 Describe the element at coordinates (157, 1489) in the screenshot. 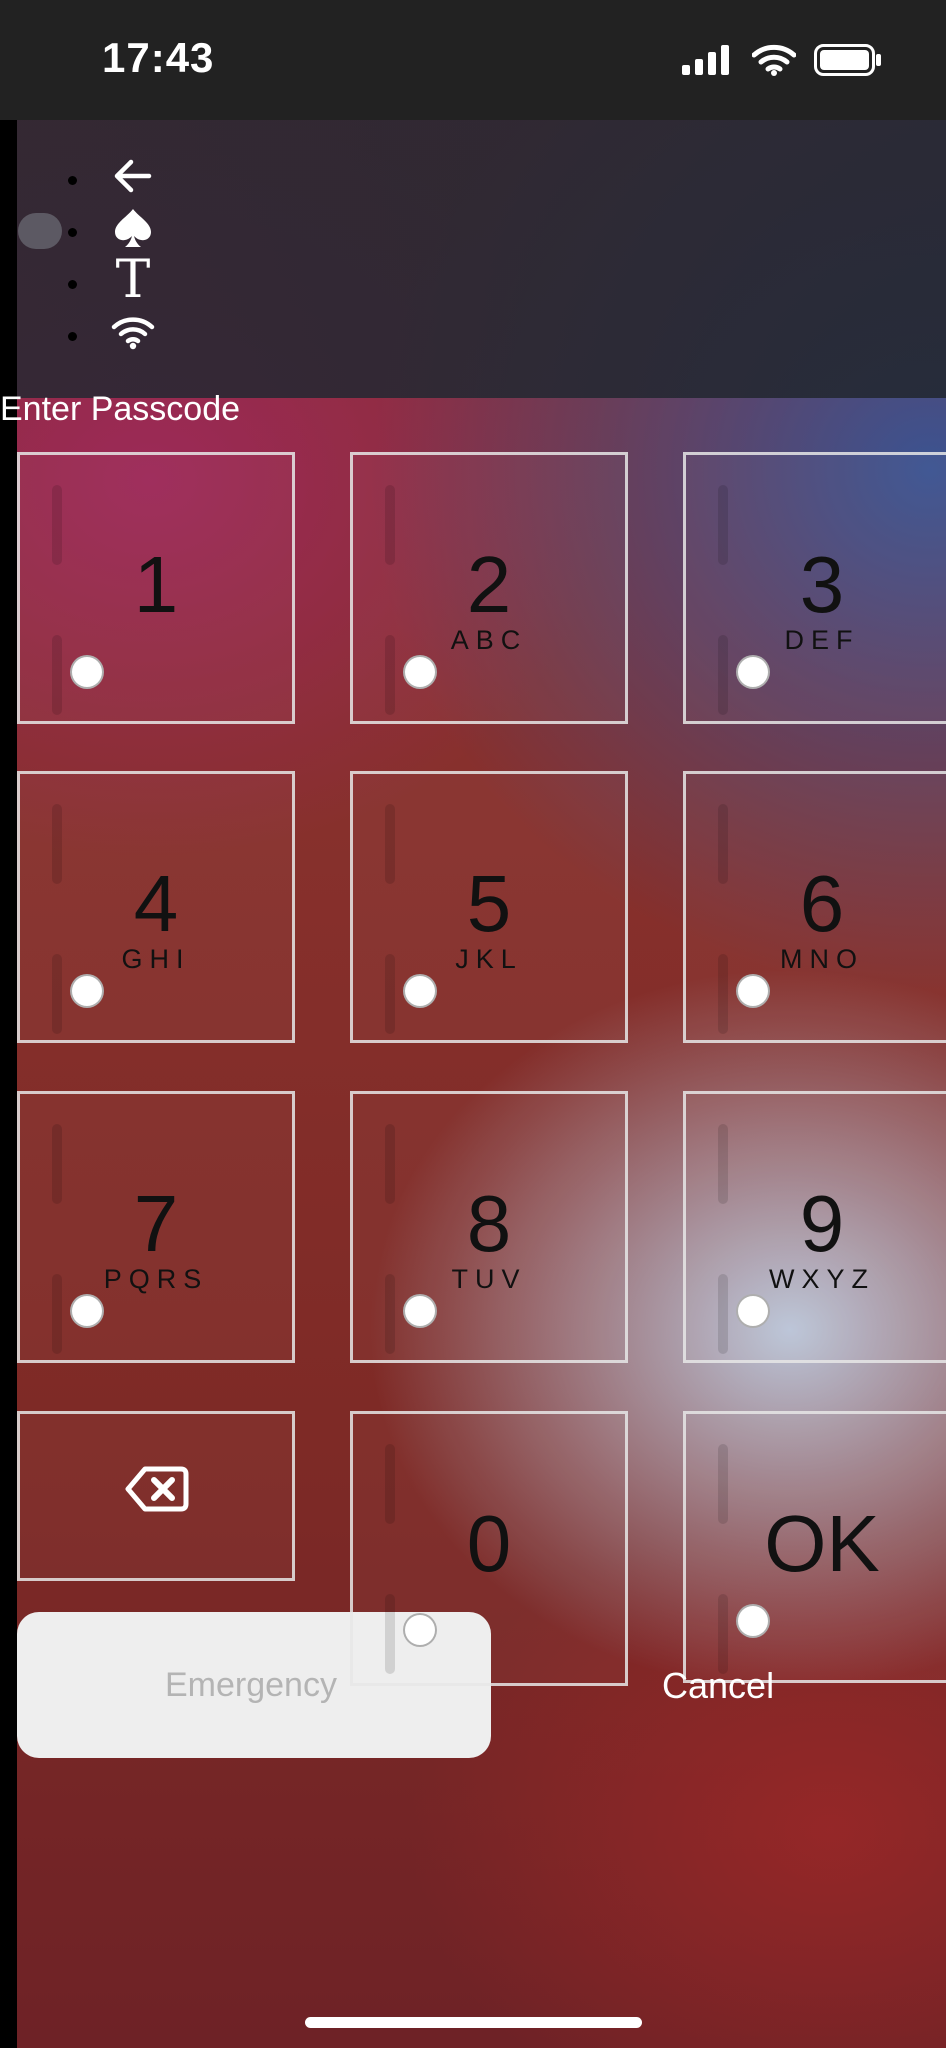

I see `backspace-icon` at that location.